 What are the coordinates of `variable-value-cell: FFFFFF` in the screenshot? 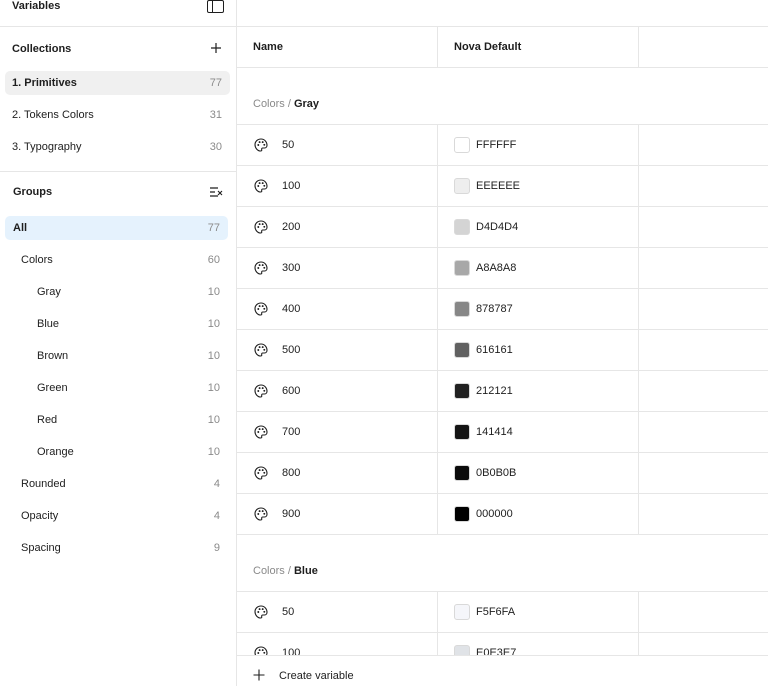 It's located at (538, 145).